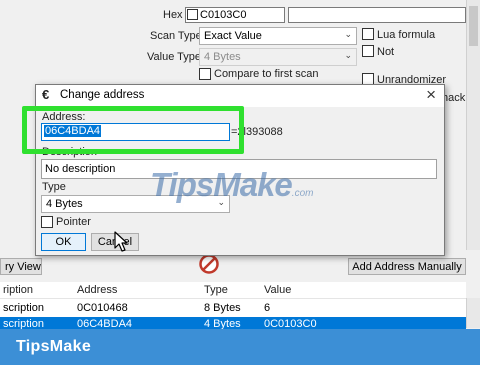  Describe the element at coordinates (54, 346) in the screenshot. I see `footer-brand: TipsMake` at that location.